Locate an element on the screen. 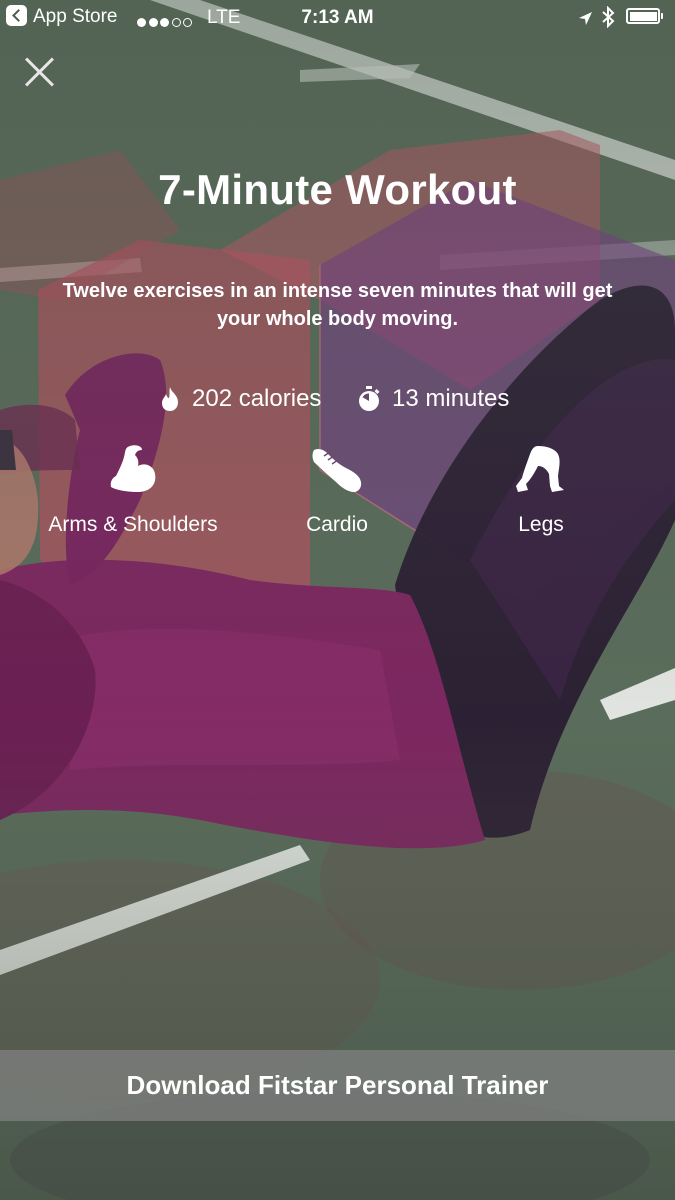 The height and width of the screenshot is (1200, 675). lunge-legs-icon is located at coordinates (540, 469).